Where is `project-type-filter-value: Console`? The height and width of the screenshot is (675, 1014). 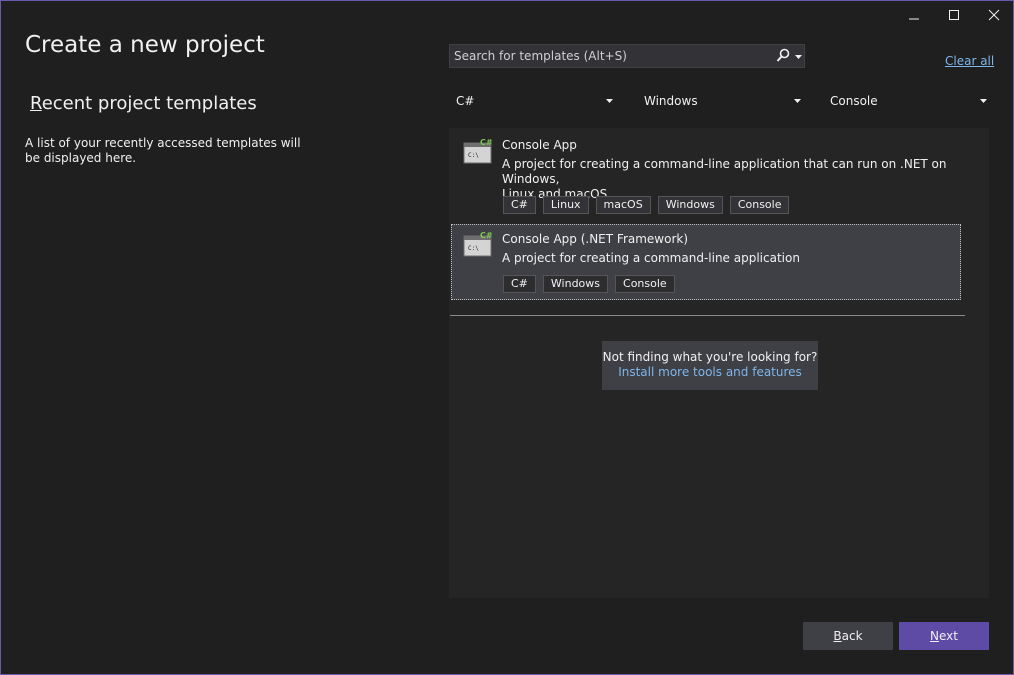
project-type-filter-value: Console is located at coordinates (854, 101).